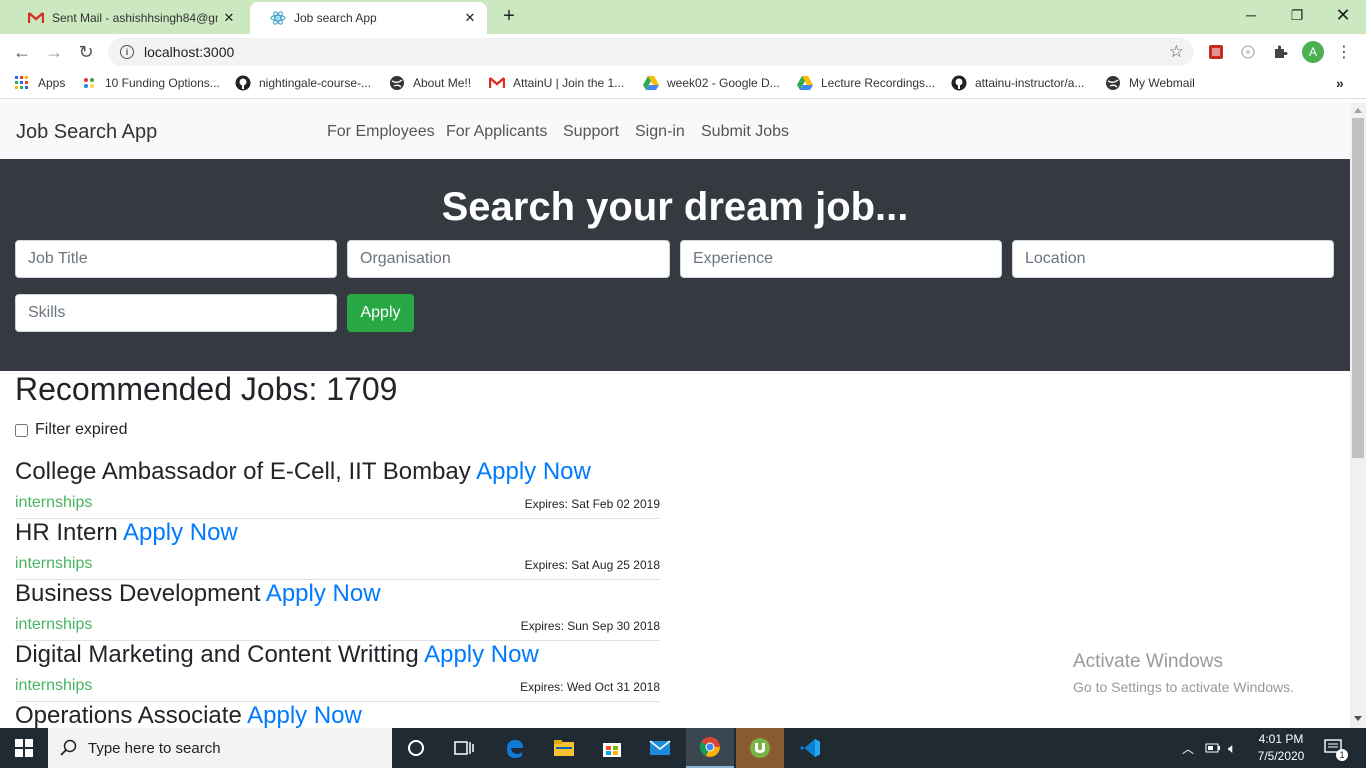 The width and height of the screenshot is (1366, 768). What do you see at coordinates (651, 52) in the screenshot?
I see `address-bar: i localhost:3000 ☆` at bounding box center [651, 52].